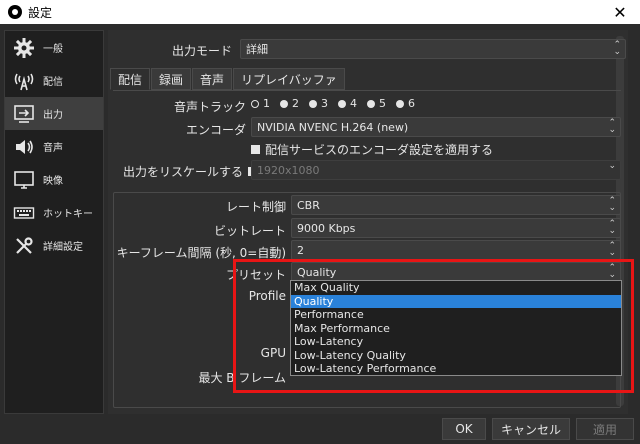  Describe the element at coordinates (605, 429) in the screenshot. I see `apply-button: 適用` at that location.